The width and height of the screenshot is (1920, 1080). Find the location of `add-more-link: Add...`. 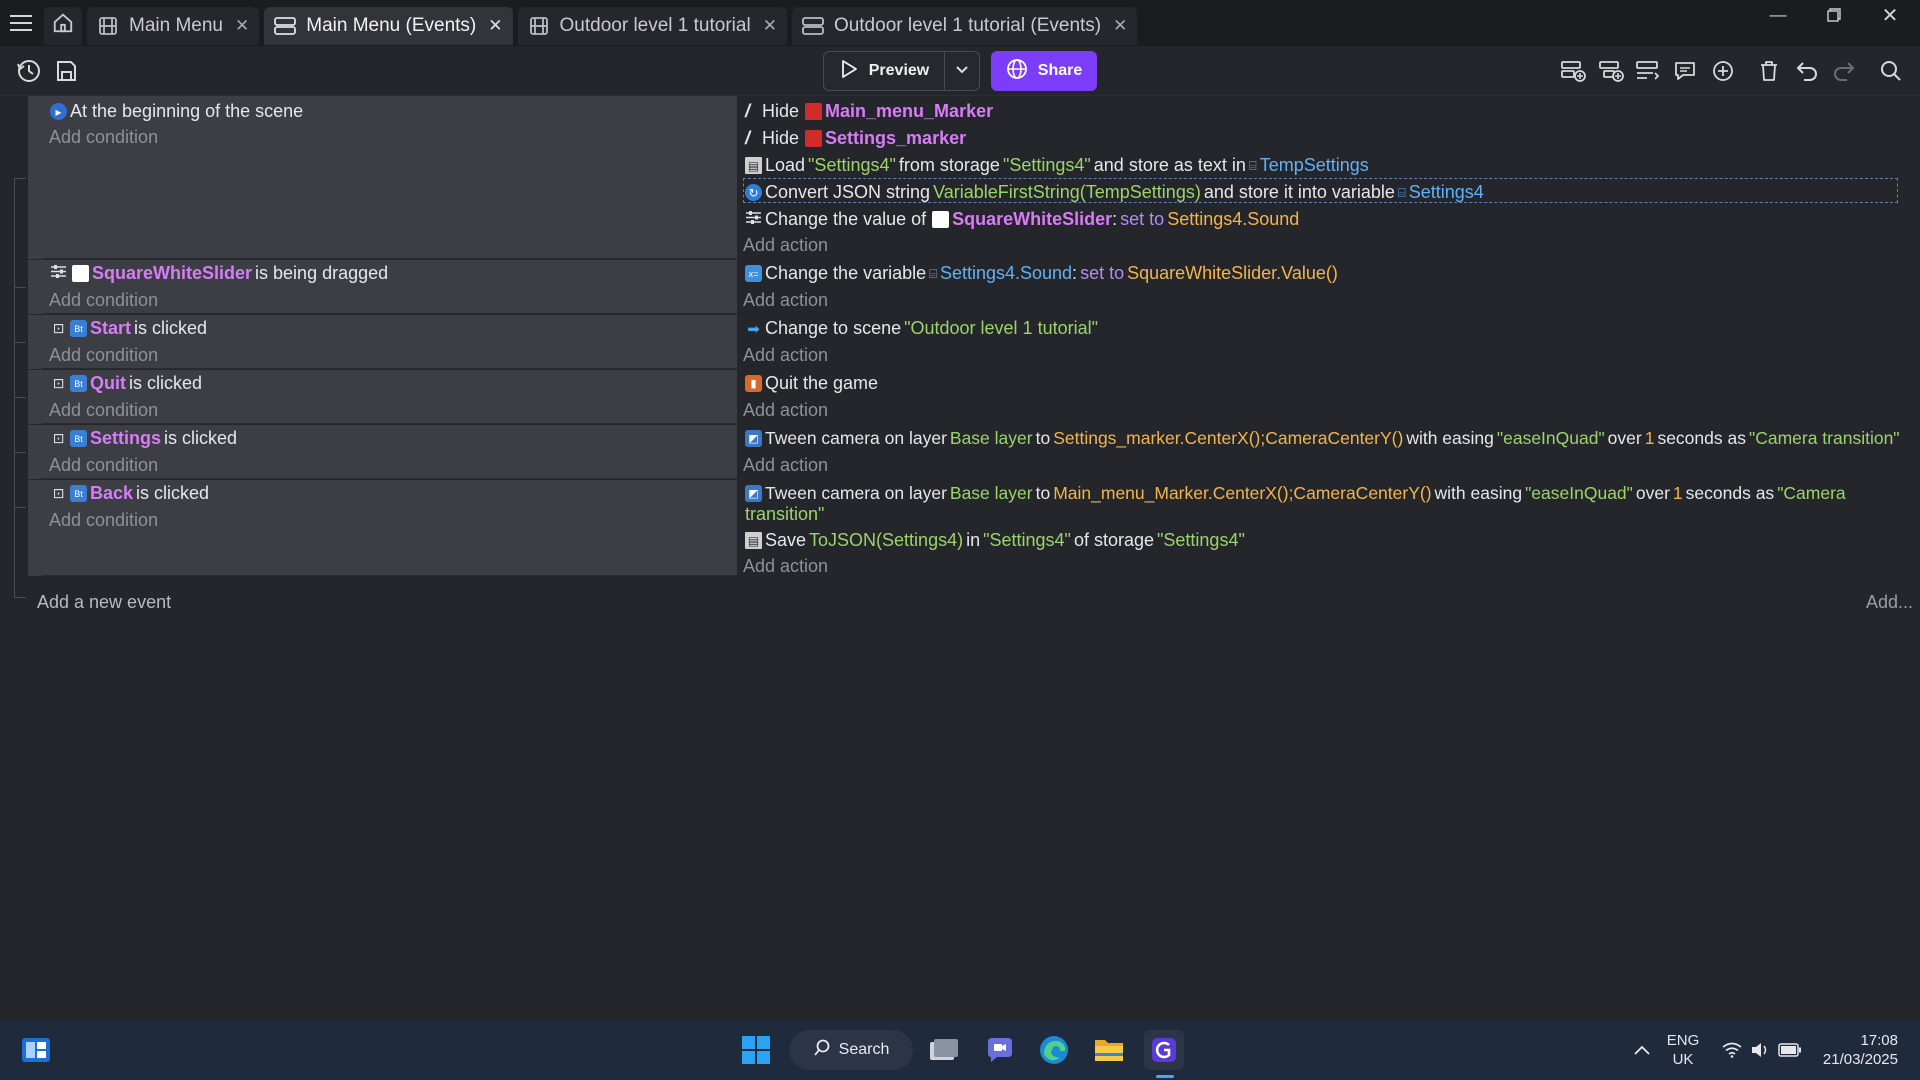

add-more-link: Add... is located at coordinates (1889, 602).